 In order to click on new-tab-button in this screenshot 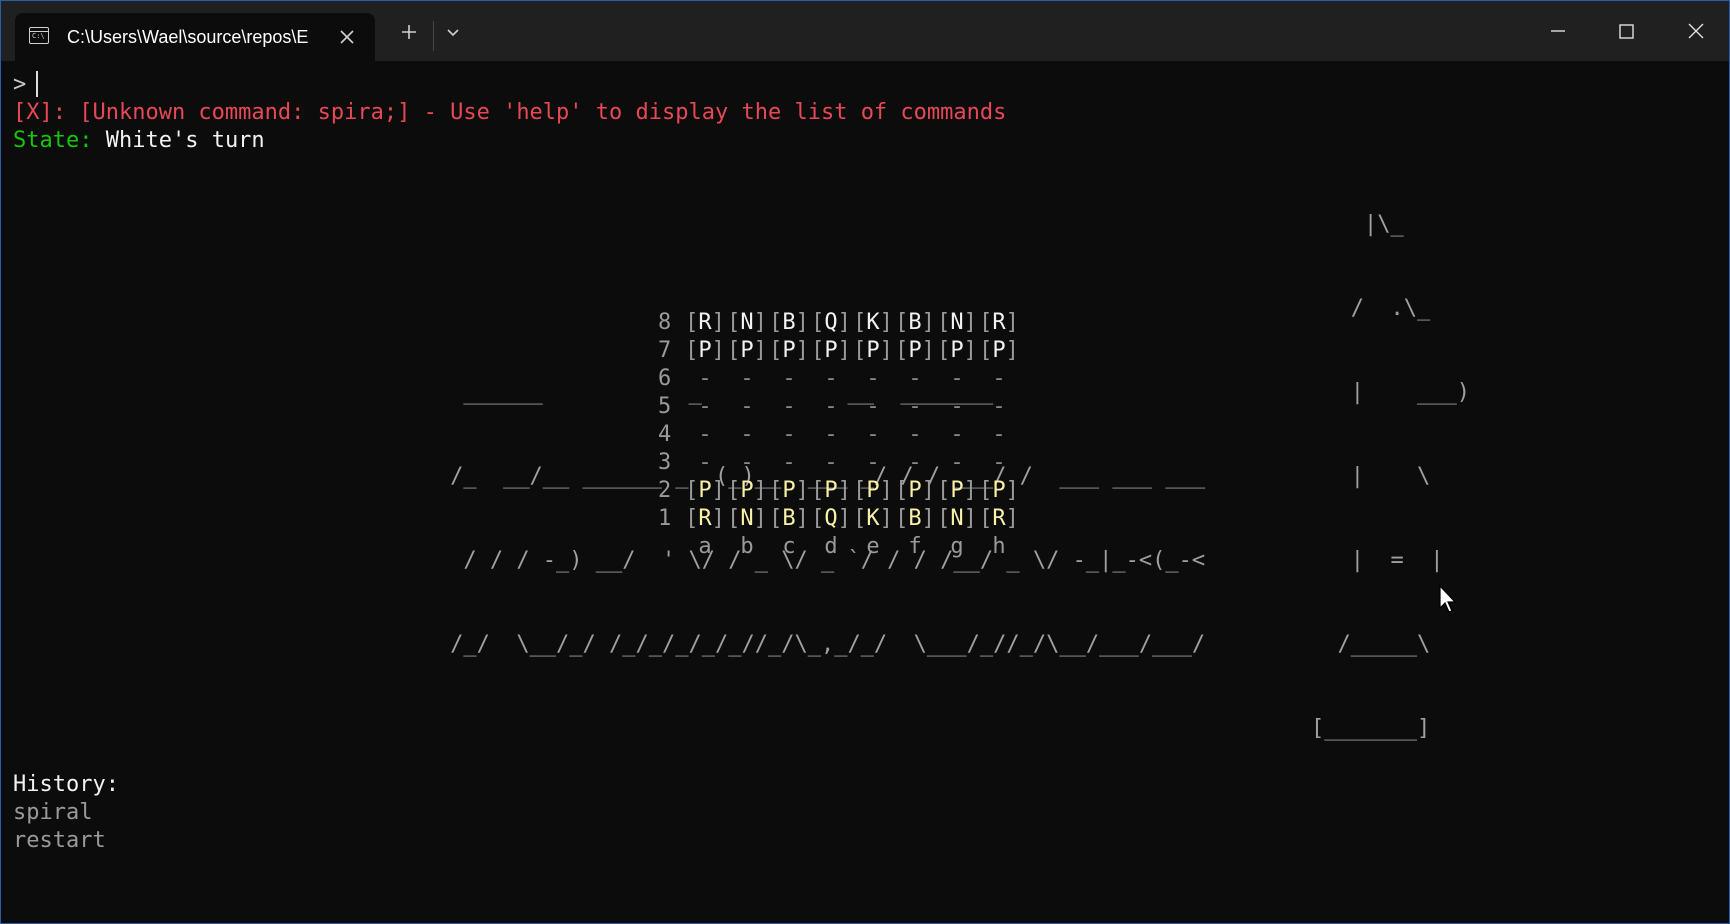, I will do `click(409, 32)`.